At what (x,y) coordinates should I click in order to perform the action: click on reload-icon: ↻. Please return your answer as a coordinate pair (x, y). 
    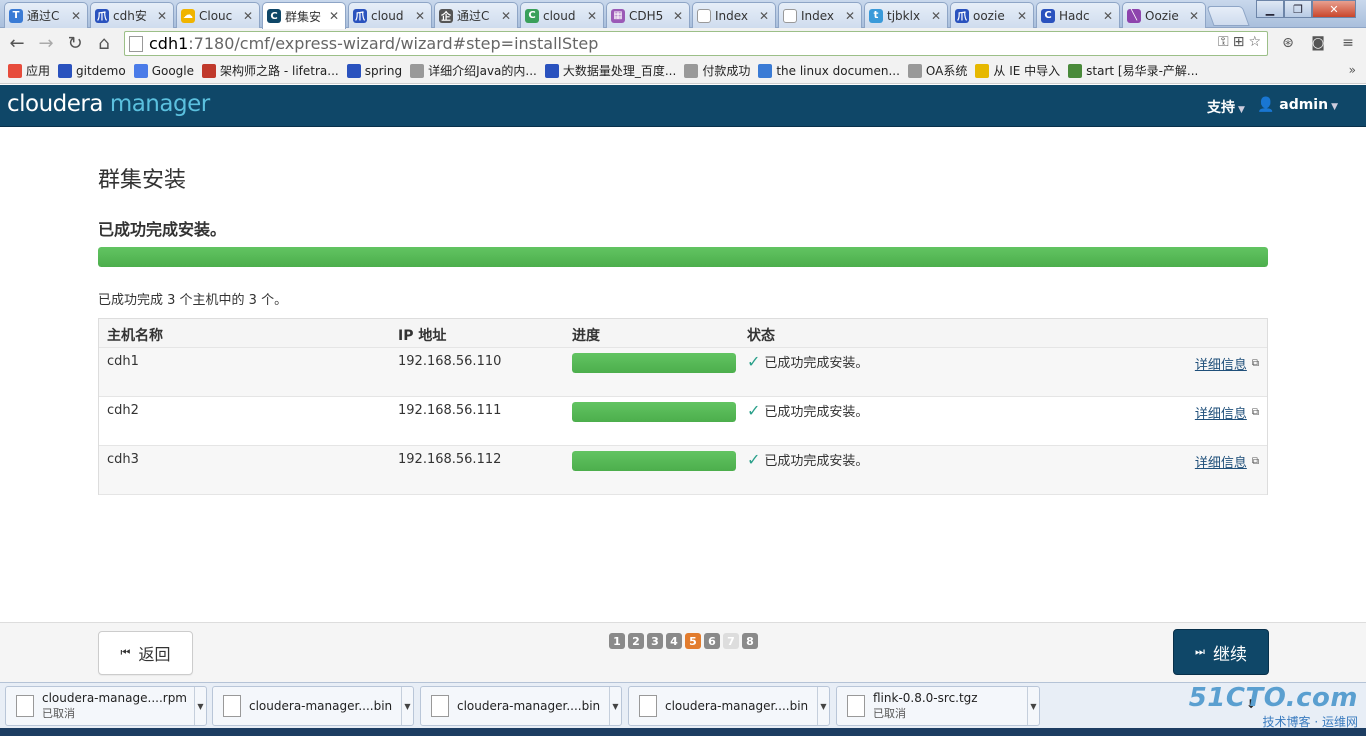
    Looking at the image, I should click on (75, 43).